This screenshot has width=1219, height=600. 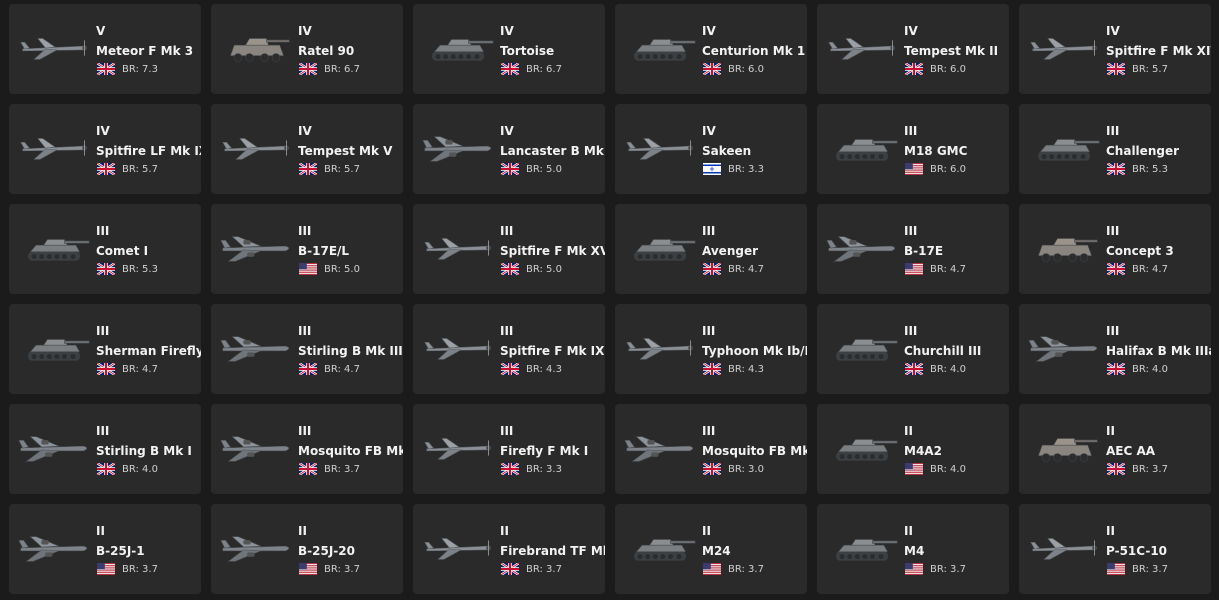 I want to click on vehicle-card: IV Lancaster B Mk I BR: 5.0, so click(x=509, y=149).